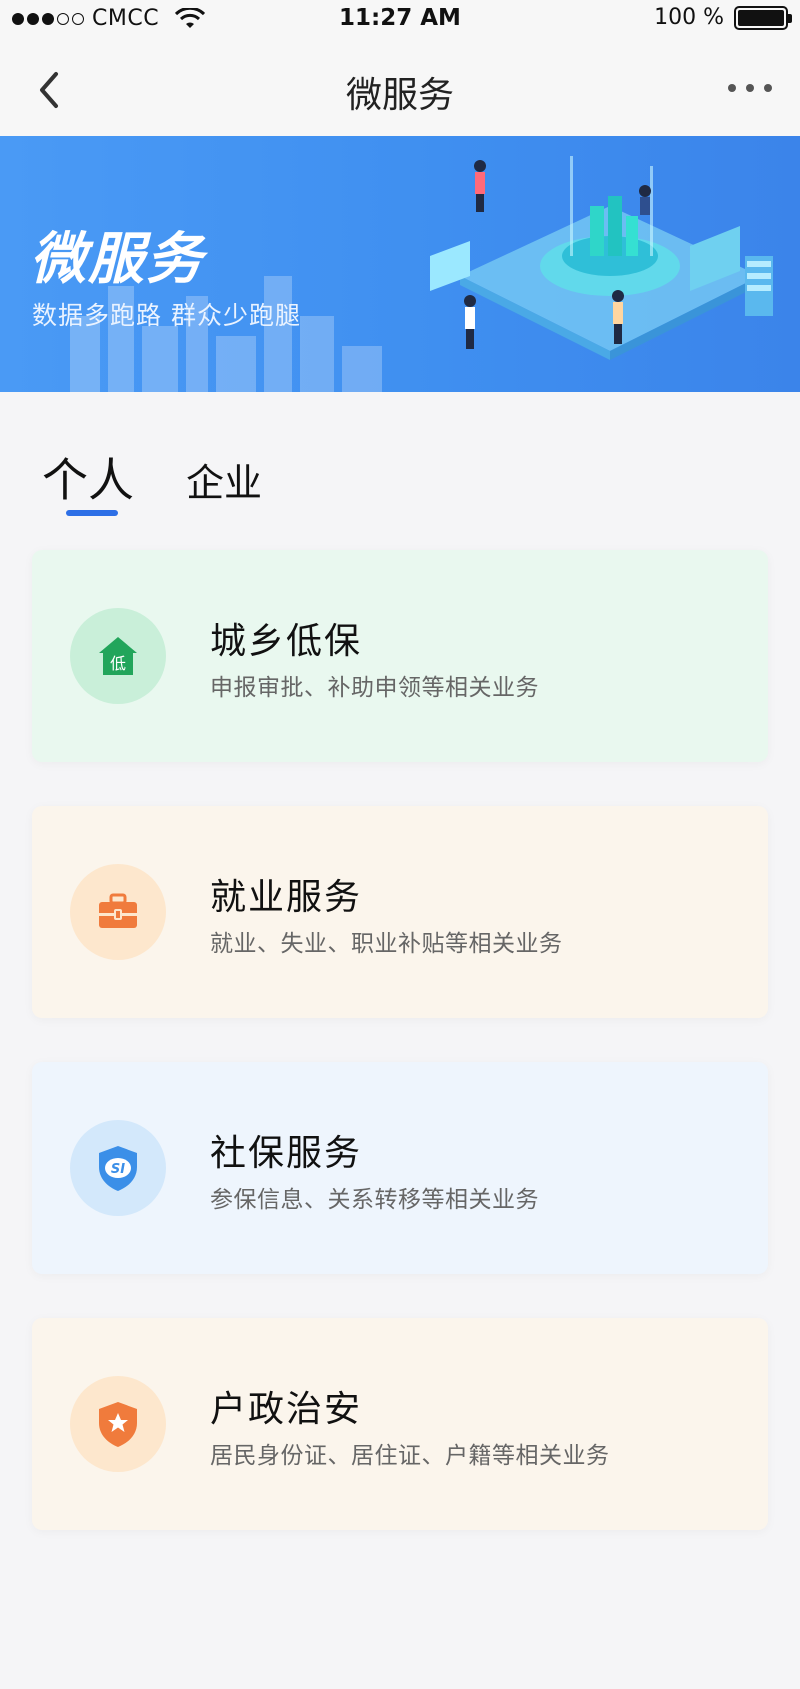 This screenshot has height=1689, width=800. Describe the element at coordinates (689, 17) in the screenshot. I see `battery-percent: 100 %` at that location.